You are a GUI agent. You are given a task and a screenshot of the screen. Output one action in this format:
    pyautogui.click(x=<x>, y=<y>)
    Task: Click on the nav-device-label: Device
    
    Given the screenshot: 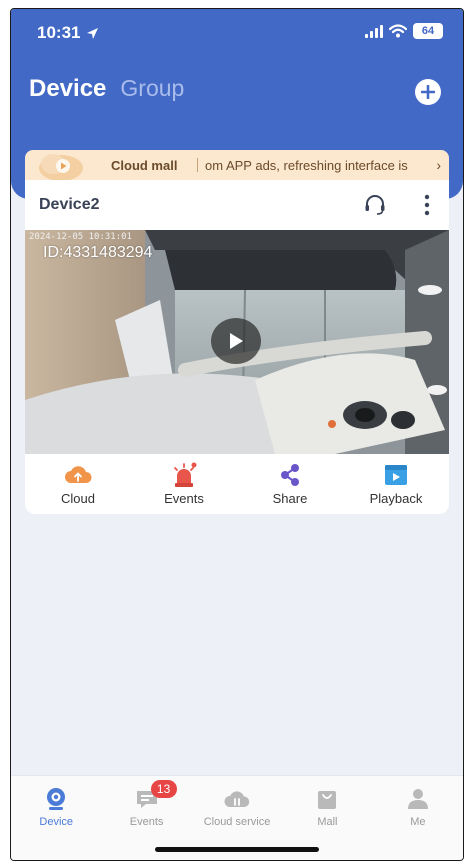 What is the action you would take?
    pyautogui.click(x=56, y=822)
    